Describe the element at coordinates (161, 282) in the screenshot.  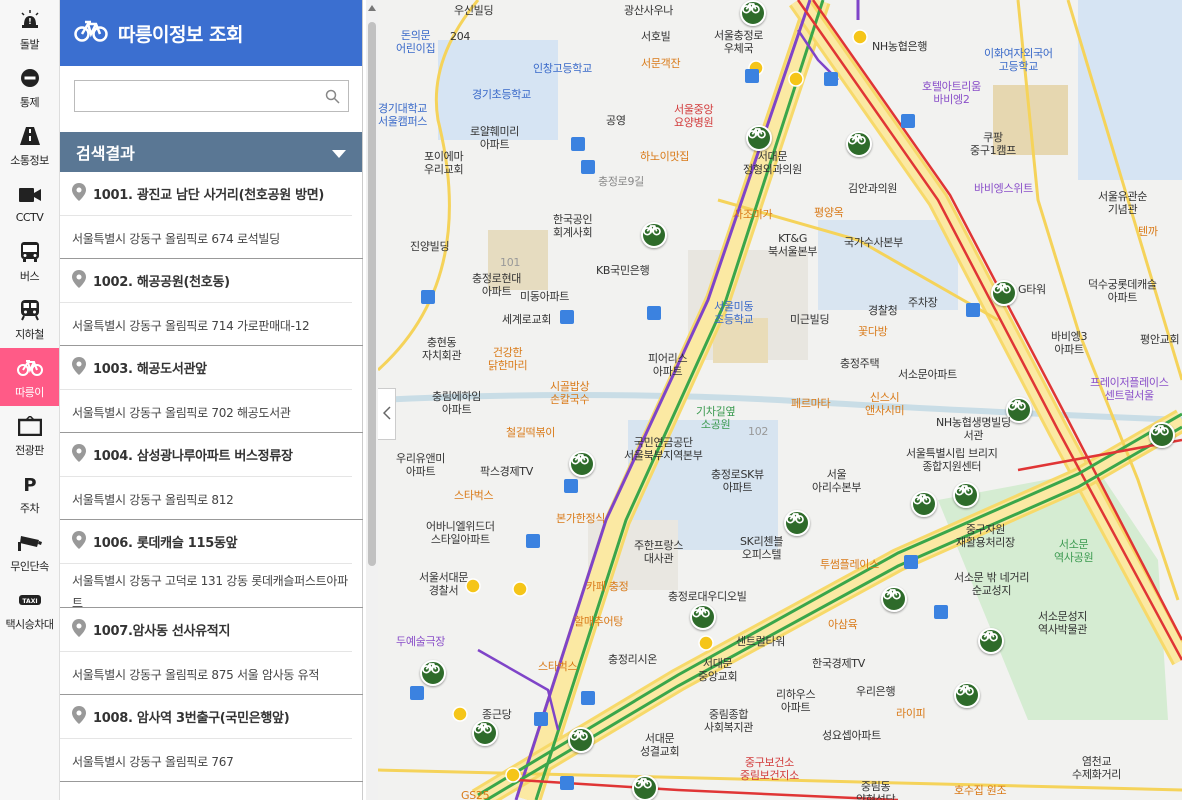
I see `station-name: 1002. 해공공원(천호동)` at that location.